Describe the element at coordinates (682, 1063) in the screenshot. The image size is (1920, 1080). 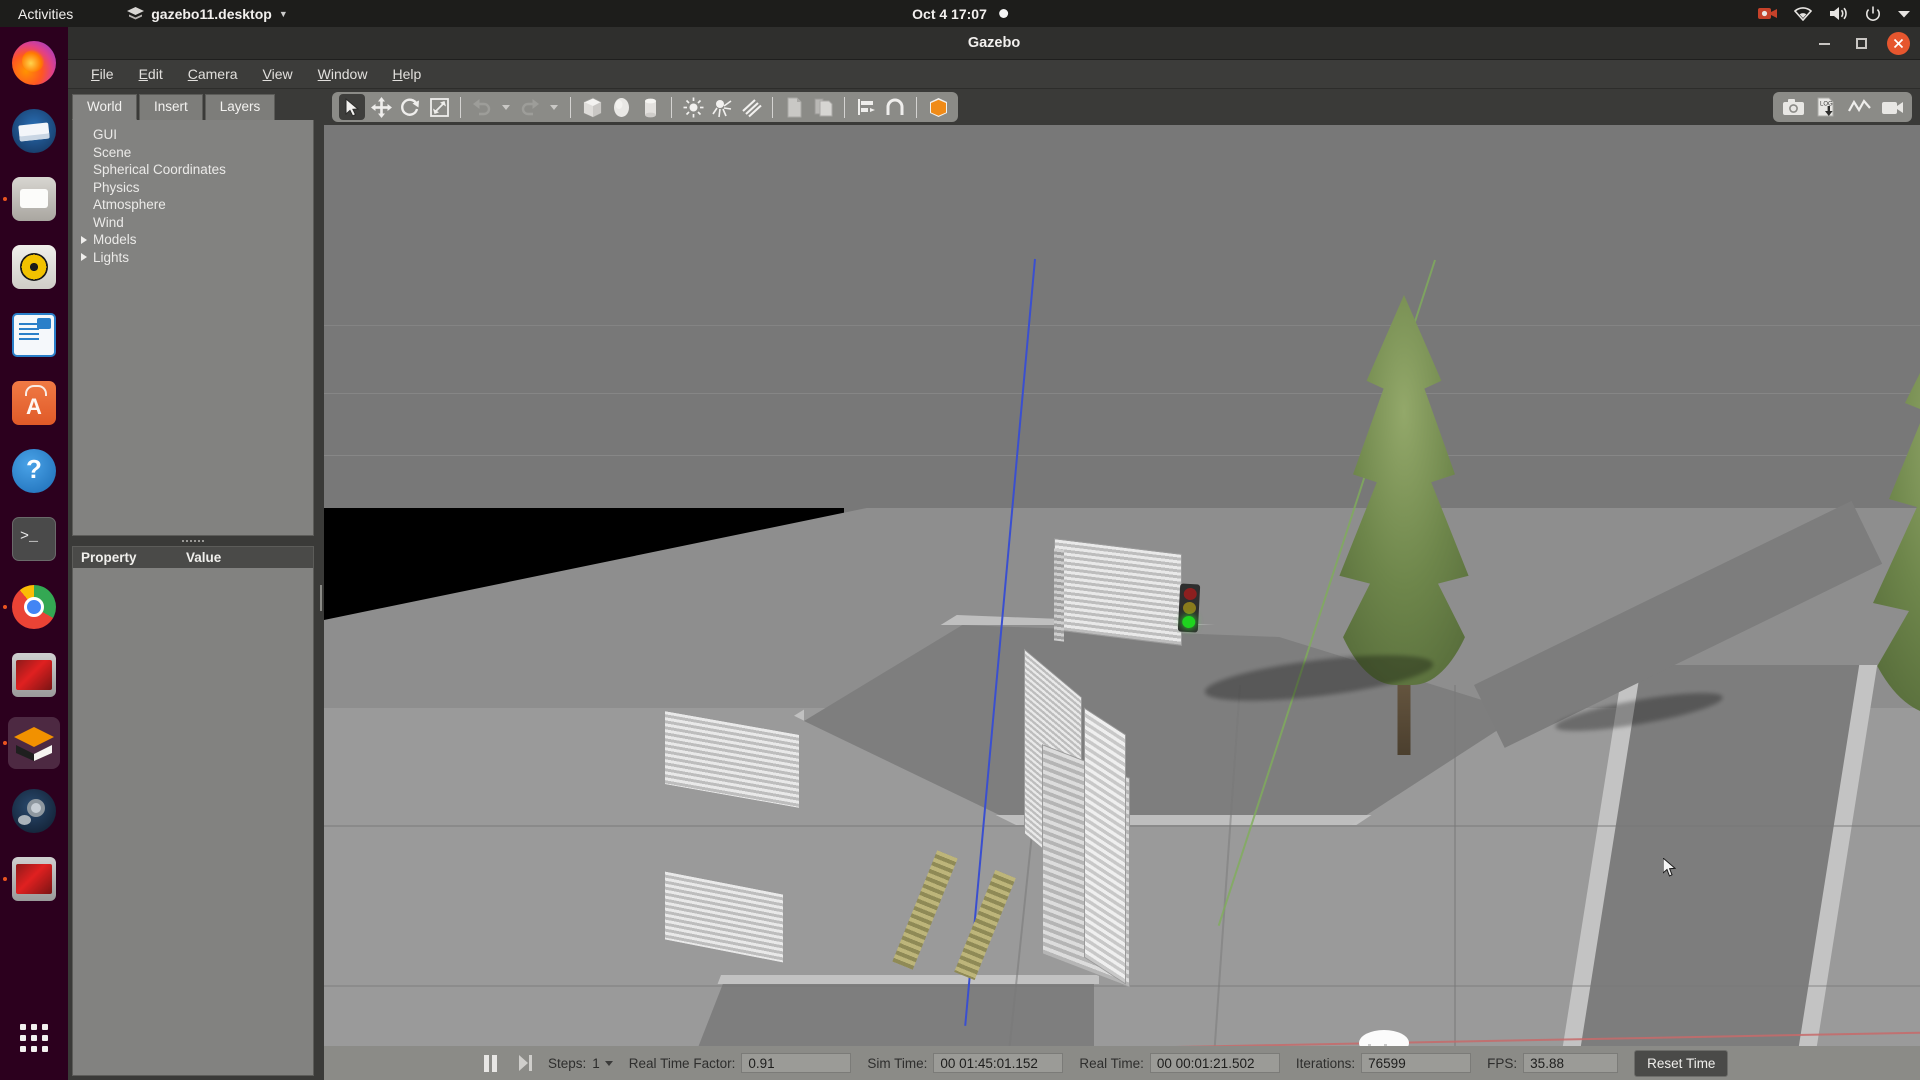
I see `real-time-factor-label: Real Time Factor:` at that location.